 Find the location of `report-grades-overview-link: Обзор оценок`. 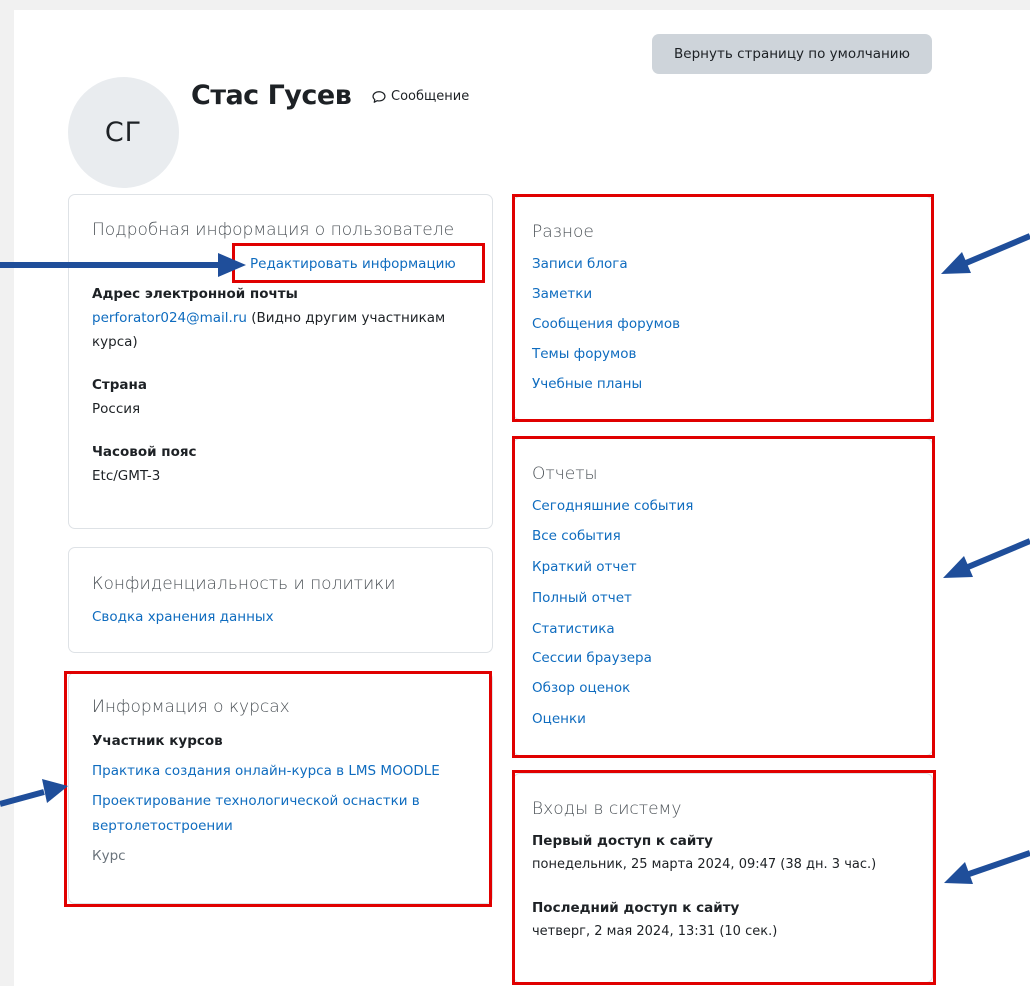

report-grades-overview-link: Обзор оценок is located at coordinates (581, 688).